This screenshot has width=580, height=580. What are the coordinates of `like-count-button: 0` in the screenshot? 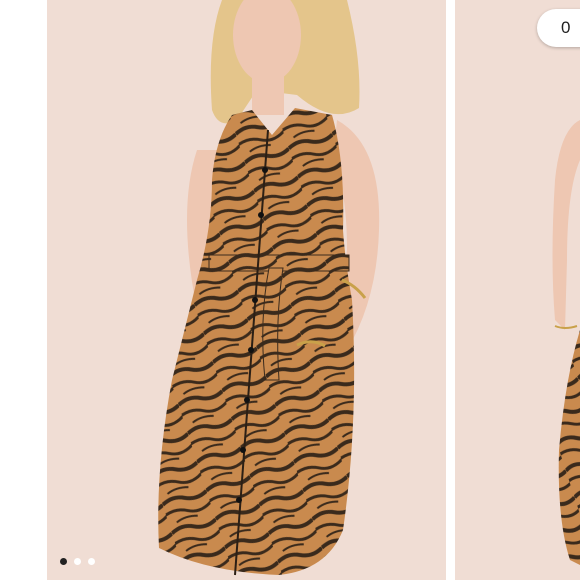 It's located at (558, 28).